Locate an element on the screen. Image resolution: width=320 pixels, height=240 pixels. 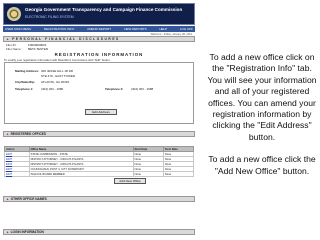
city-row: City/State/Zip: ATLANTA, GA 30334 is located at coordinates (42, 82).